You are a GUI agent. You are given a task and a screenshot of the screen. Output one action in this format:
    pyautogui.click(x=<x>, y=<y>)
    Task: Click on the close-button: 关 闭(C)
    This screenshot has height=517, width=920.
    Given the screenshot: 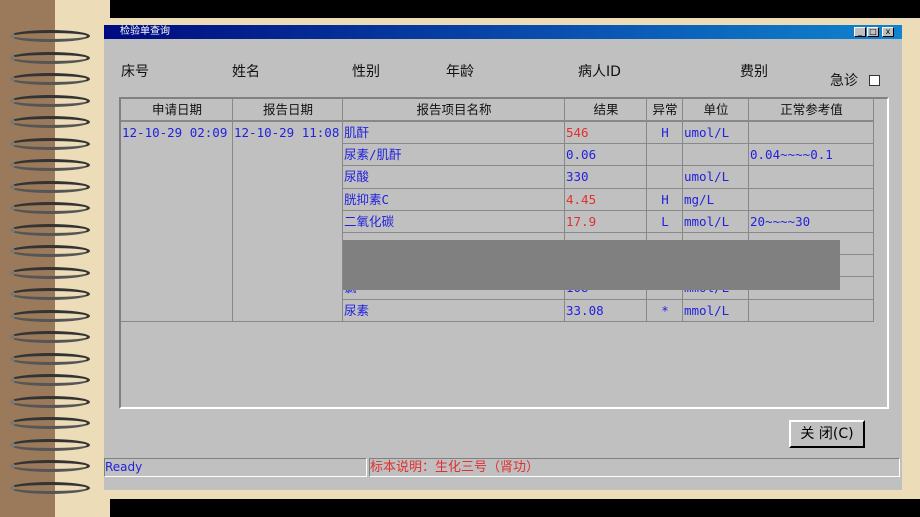 What is the action you would take?
    pyautogui.click(x=827, y=434)
    